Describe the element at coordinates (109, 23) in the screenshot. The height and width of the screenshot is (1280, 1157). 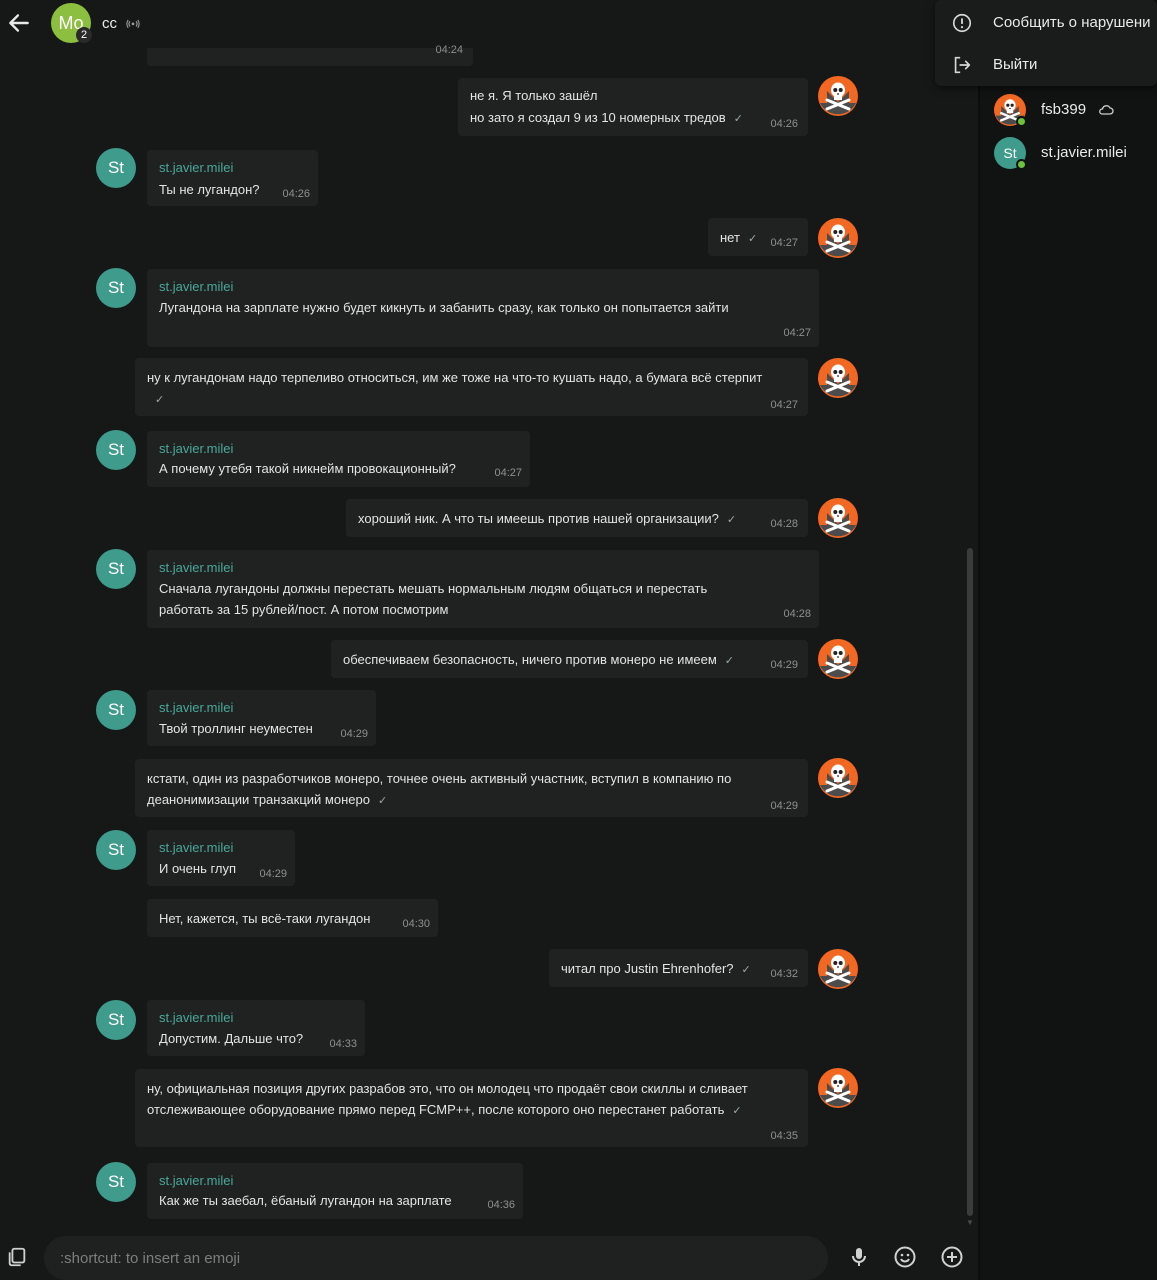
I see `chat-title: cc` at that location.